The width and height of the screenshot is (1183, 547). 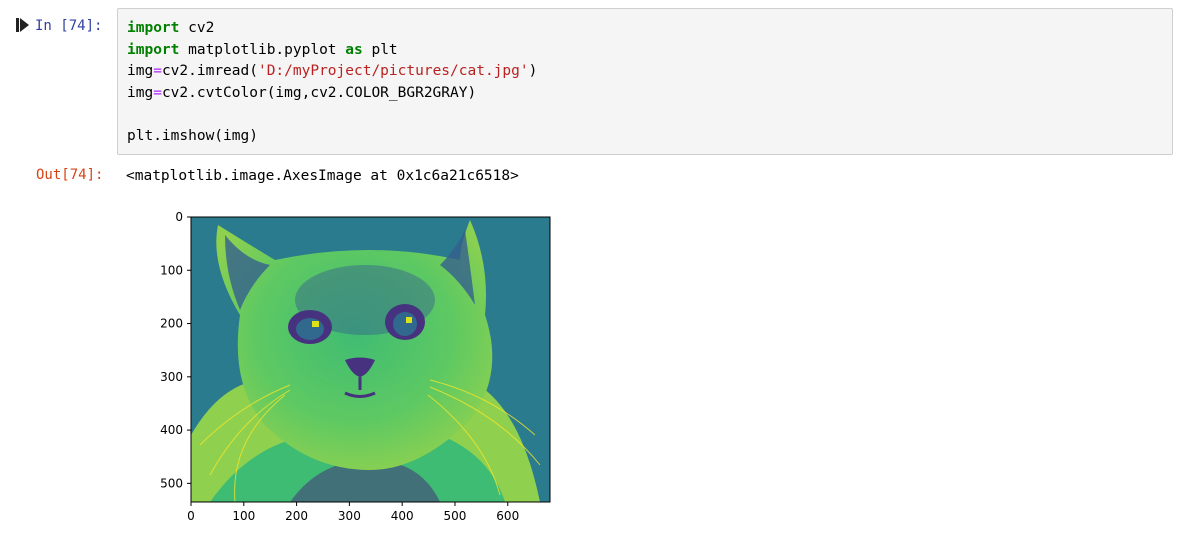 What do you see at coordinates (380, 49) in the screenshot?
I see `code-token: plt` at bounding box center [380, 49].